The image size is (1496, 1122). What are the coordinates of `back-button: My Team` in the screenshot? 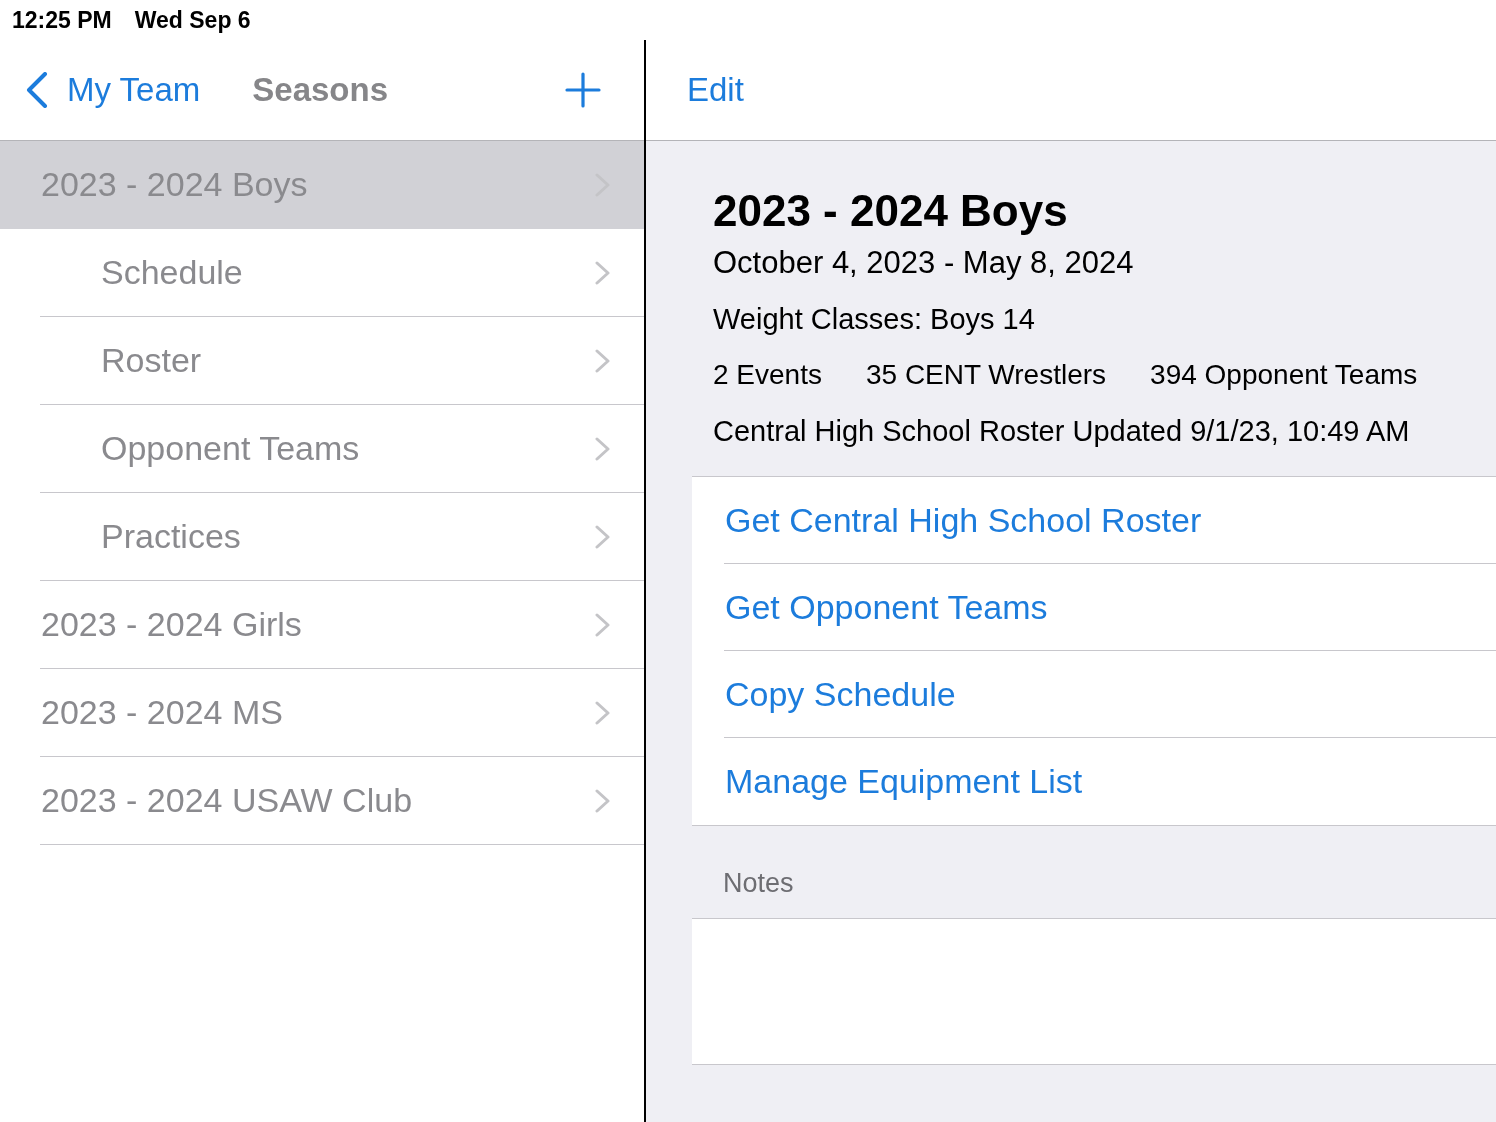 It's located at (113, 90).